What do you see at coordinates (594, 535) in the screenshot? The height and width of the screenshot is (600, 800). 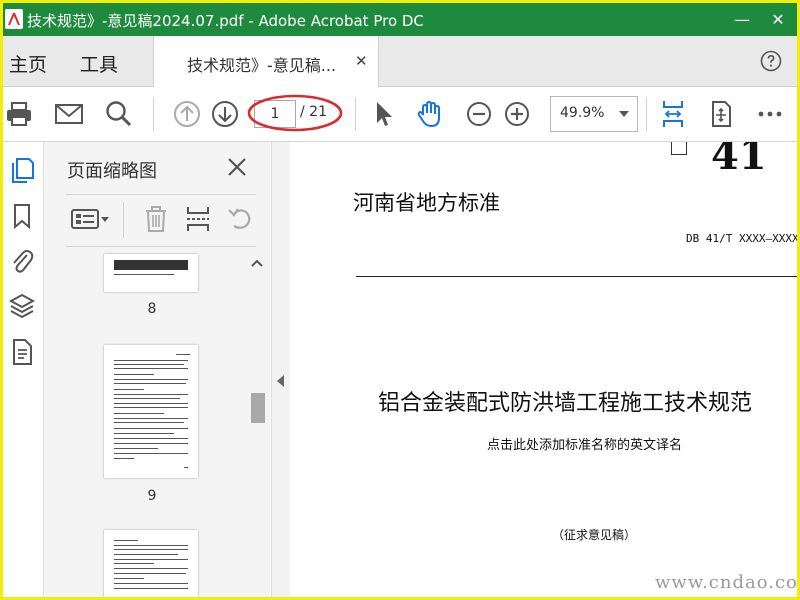 I see `document-draft-label: （征求意见稿）` at bounding box center [594, 535].